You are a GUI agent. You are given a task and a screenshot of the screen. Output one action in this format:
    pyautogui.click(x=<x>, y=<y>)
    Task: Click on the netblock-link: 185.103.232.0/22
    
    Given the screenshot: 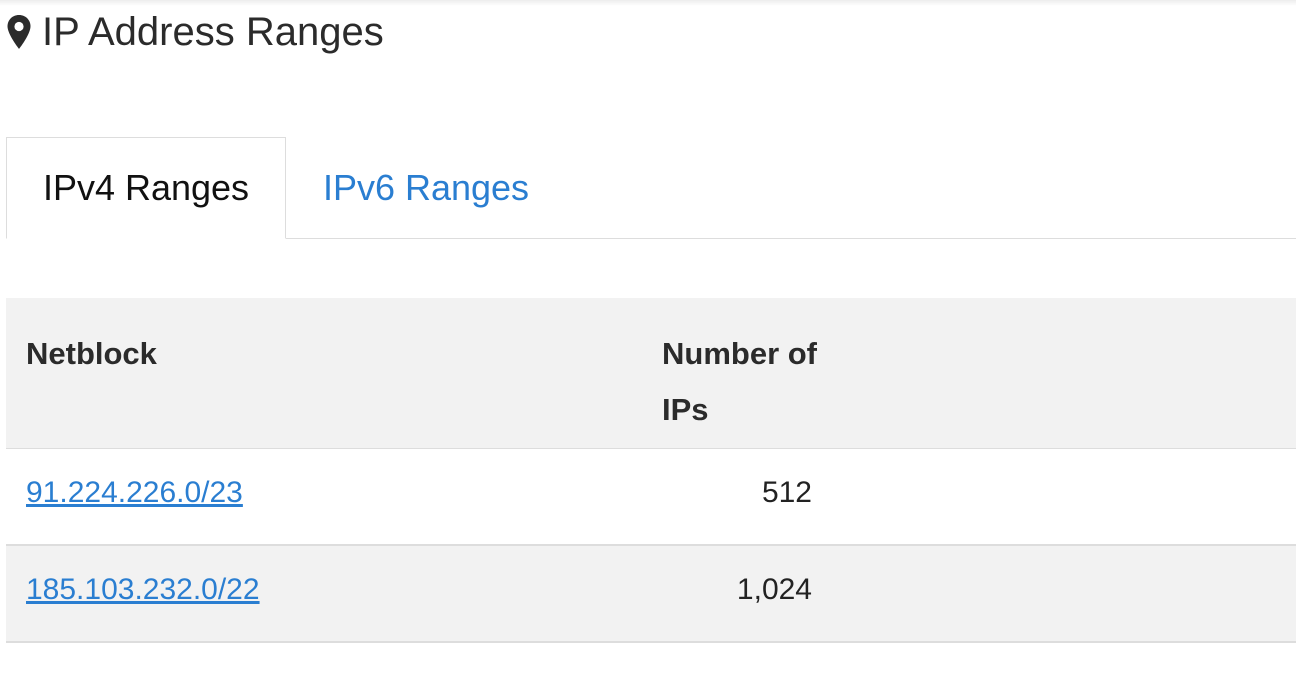 What is the action you would take?
    pyautogui.click(x=143, y=590)
    